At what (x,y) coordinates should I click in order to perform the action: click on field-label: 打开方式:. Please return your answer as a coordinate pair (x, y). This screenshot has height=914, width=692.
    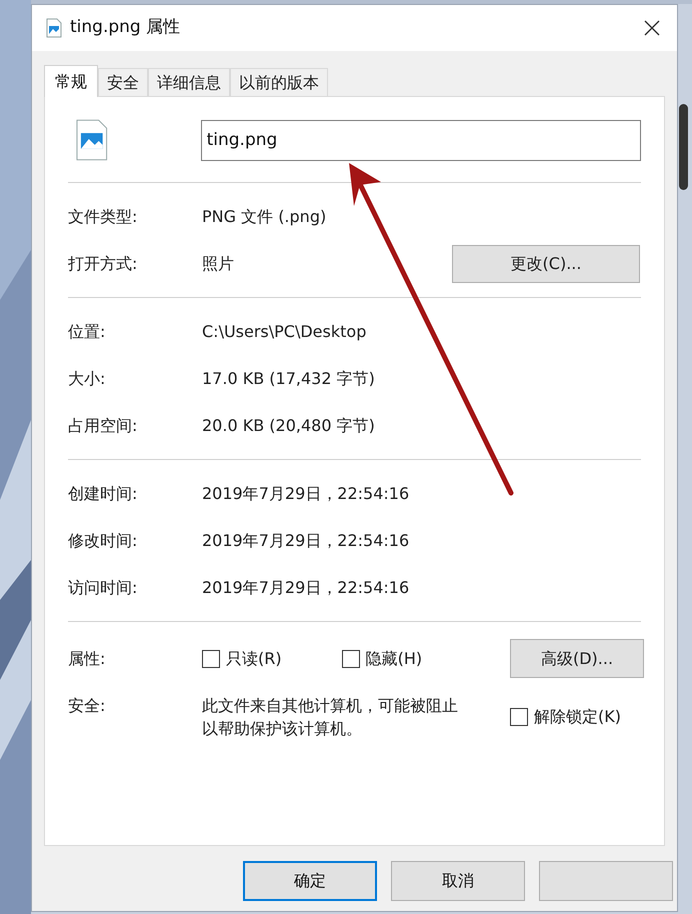
    Looking at the image, I should click on (103, 263).